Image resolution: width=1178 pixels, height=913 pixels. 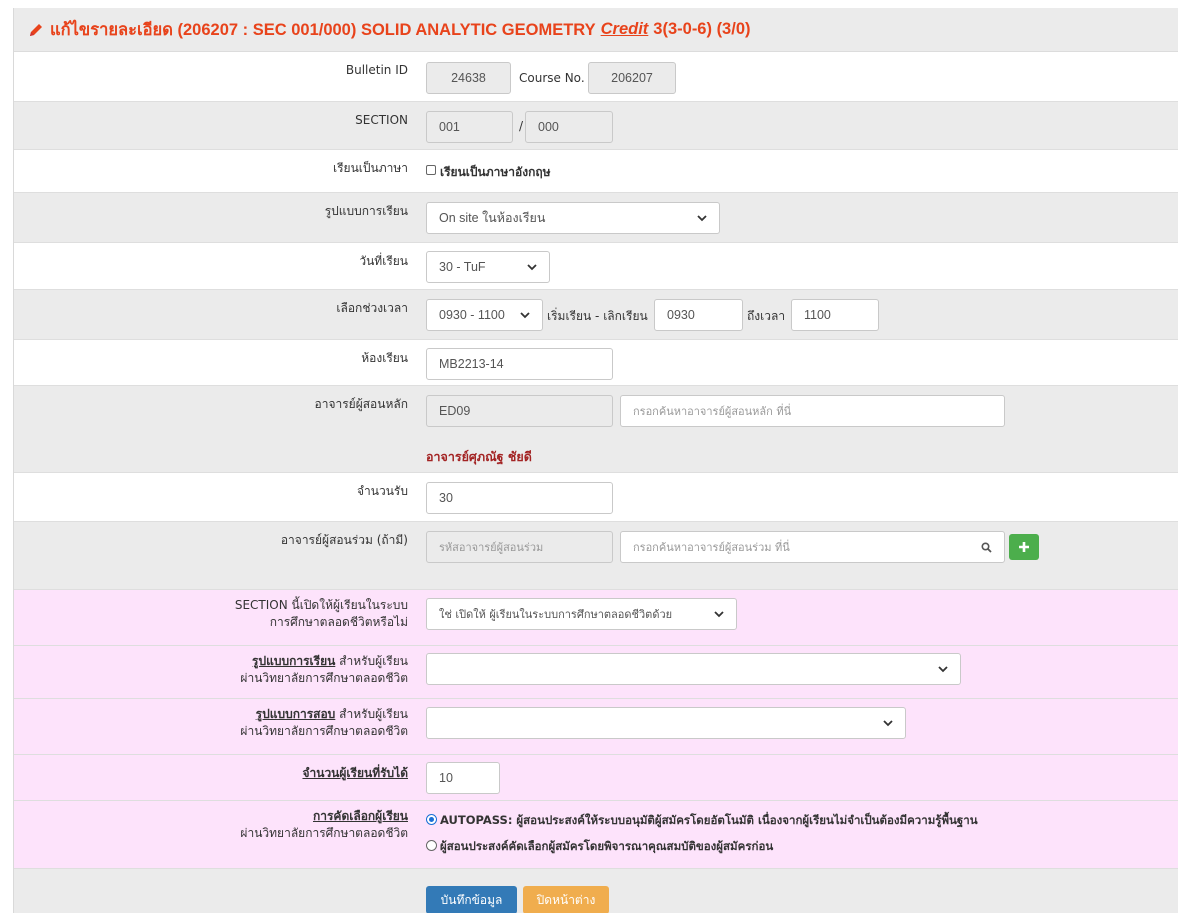 What do you see at coordinates (471, 899) in the screenshot?
I see `save-button: บันทึกข้อมูล` at bounding box center [471, 899].